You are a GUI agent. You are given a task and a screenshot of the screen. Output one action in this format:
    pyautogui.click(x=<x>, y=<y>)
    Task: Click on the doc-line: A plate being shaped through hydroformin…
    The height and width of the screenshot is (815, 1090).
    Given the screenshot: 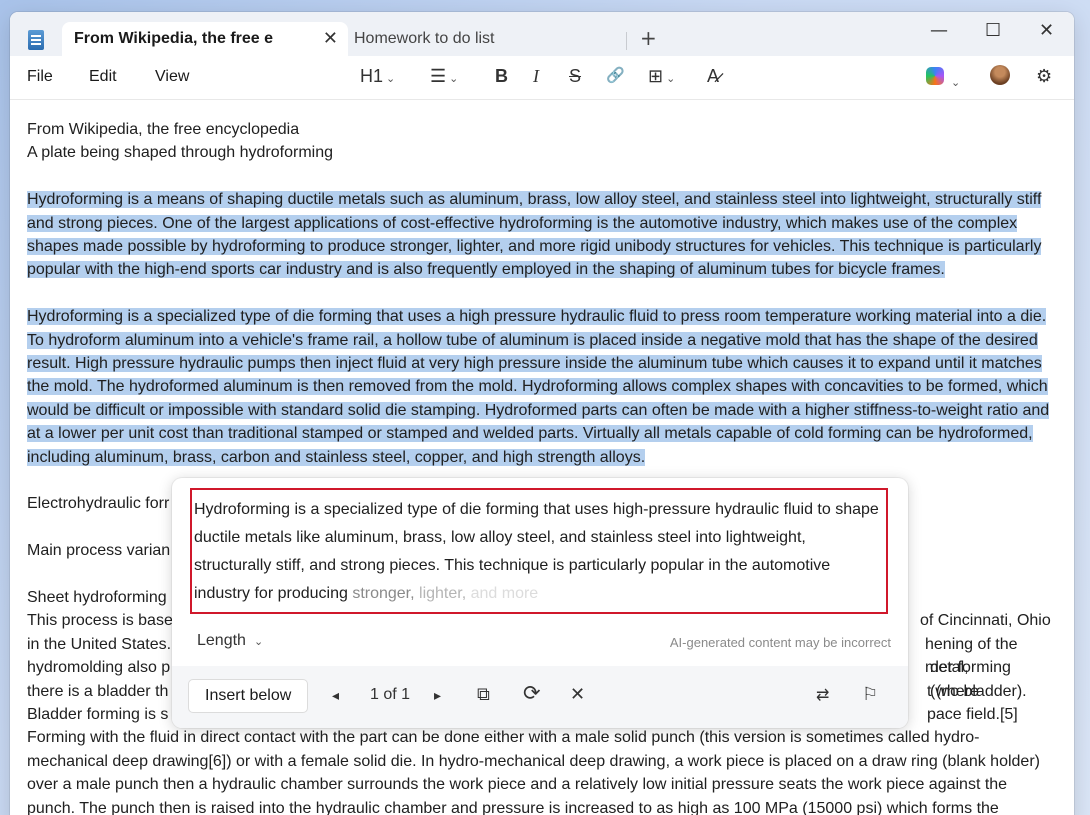 What is the action you would take?
    pyautogui.click(x=180, y=153)
    